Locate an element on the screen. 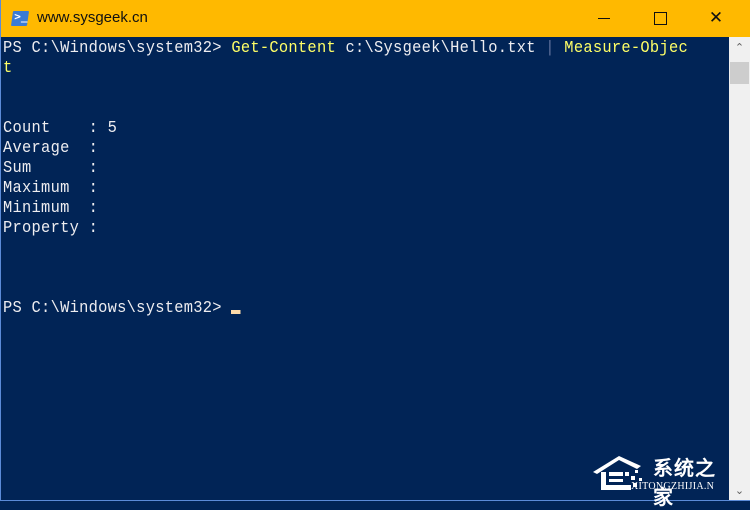 This screenshot has height=510, width=750. chevron-down-icon: ⌄ is located at coordinates (739, 490).